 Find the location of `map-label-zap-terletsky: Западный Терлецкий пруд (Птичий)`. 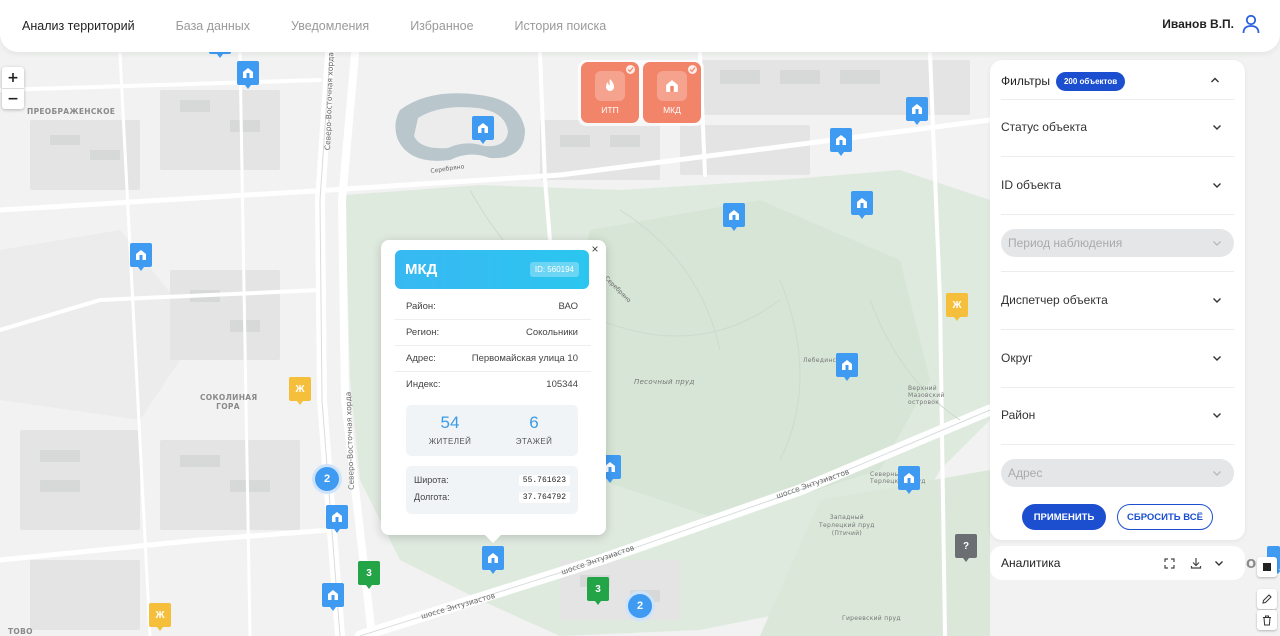

map-label-zap-terletsky: Западный Терлецкий пруд (Птичий) is located at coordinates (847, 525).